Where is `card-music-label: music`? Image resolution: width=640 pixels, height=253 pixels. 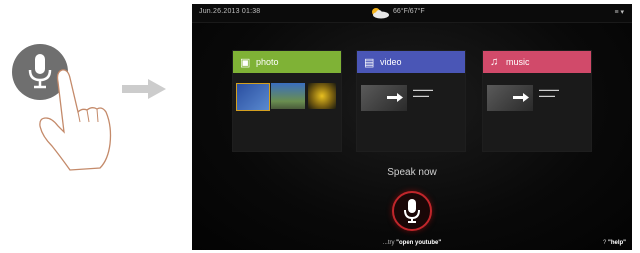 card-music-label: music is located at coordinates (518, 62).